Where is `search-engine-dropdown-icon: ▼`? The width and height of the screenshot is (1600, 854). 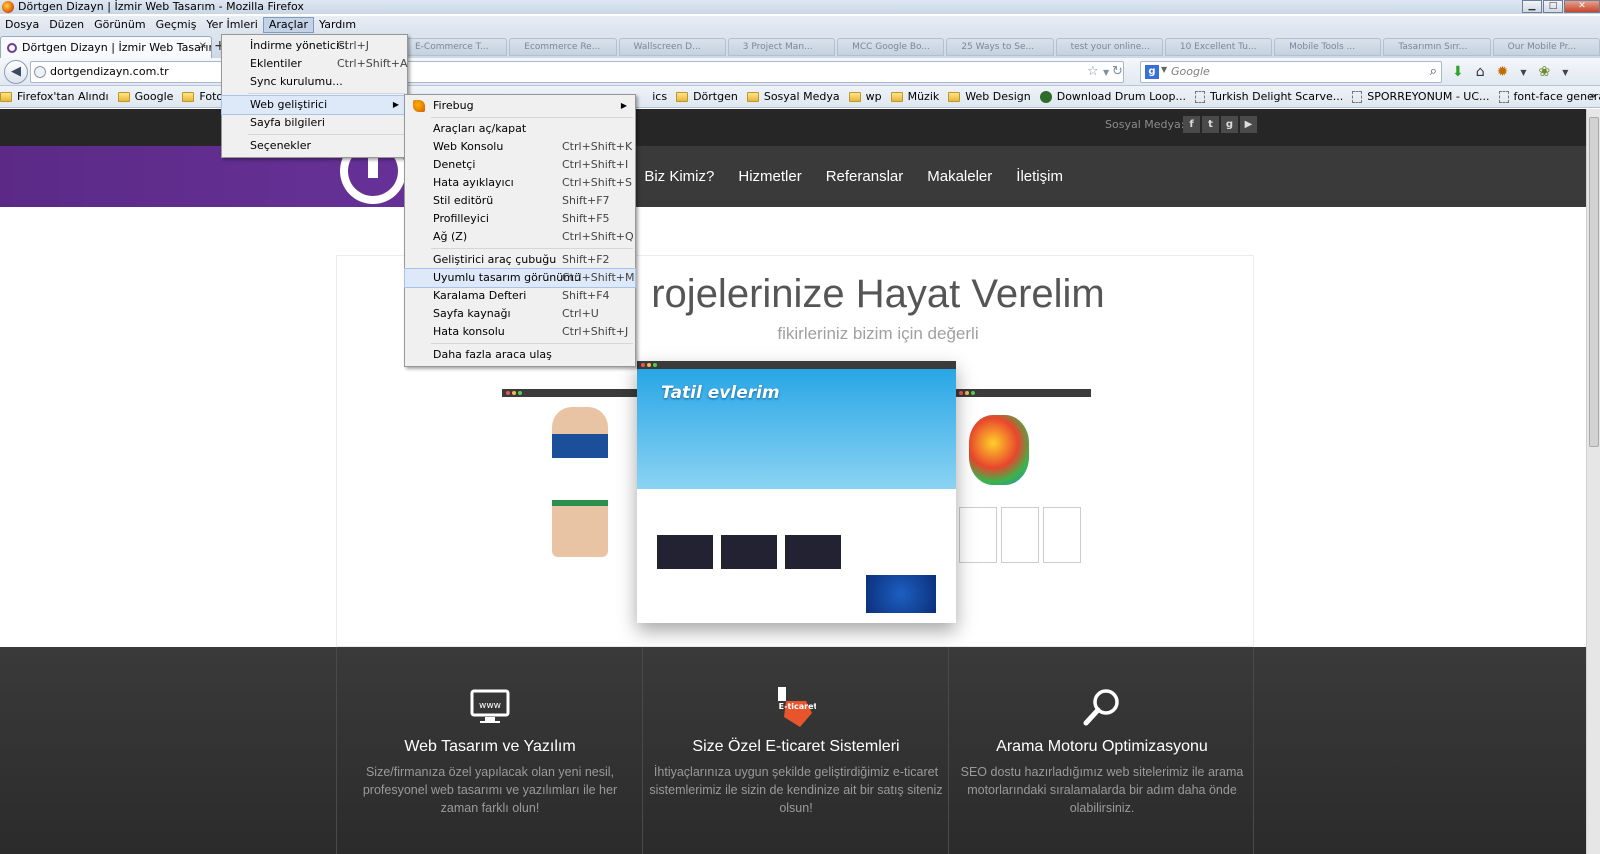
search-engine-dropdown-icon: ▼ is located at coordinates (1164, 69).